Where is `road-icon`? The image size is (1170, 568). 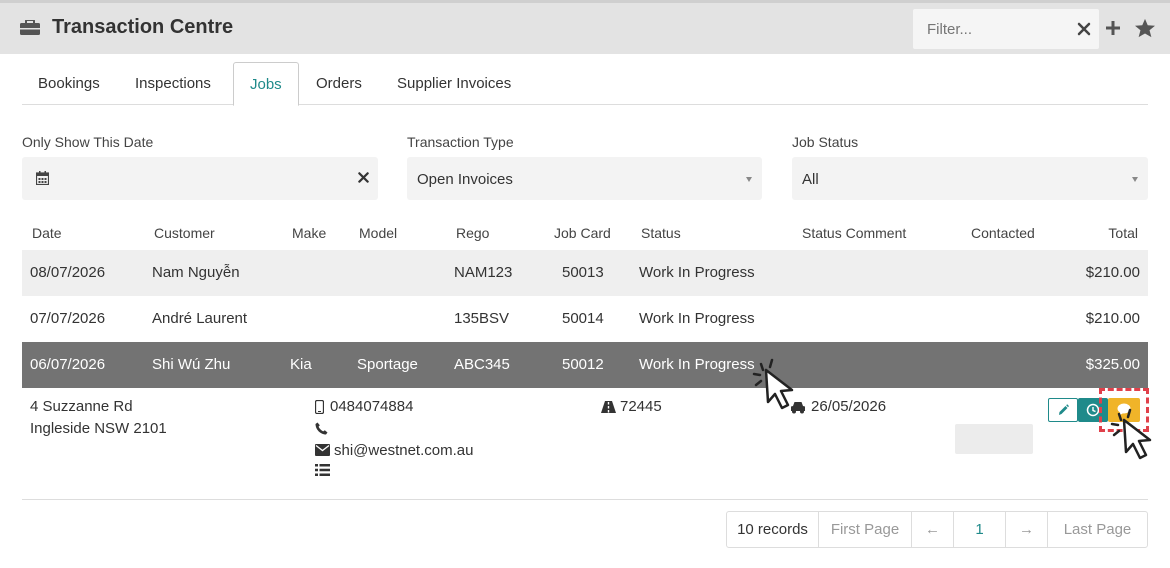 road-icon is located at coordinates (608, 407).